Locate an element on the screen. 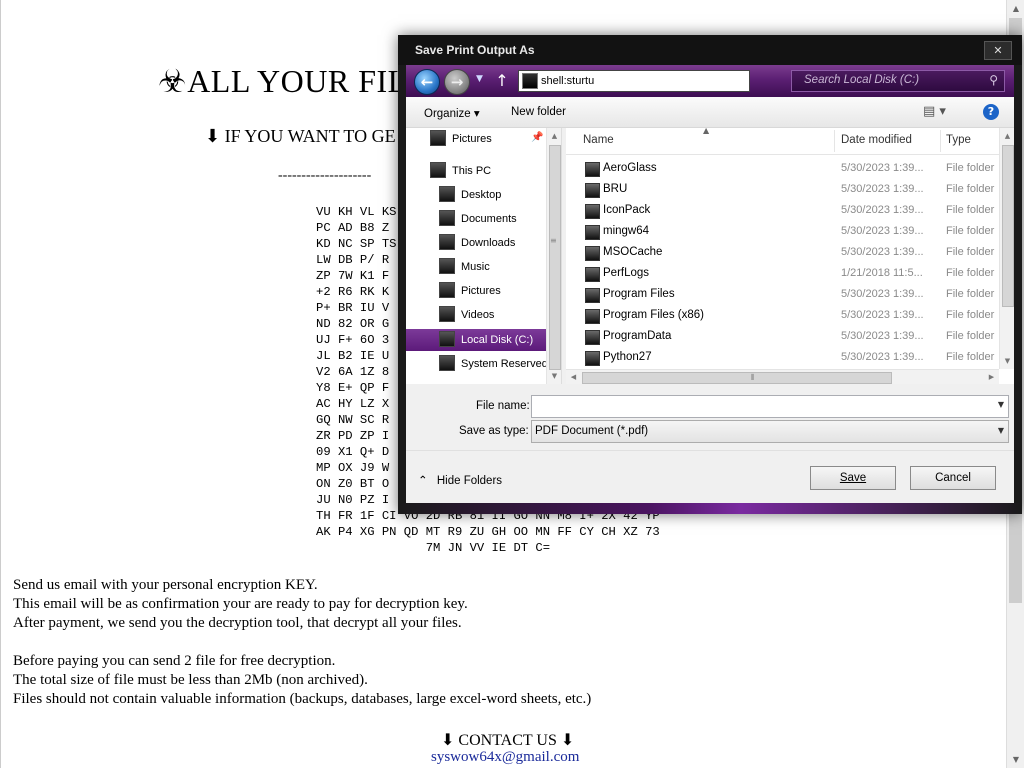 This screenshot has width=1024, height=768. search-placeholder: Search Local Disk (C:) is located at coordinates (862, 80).